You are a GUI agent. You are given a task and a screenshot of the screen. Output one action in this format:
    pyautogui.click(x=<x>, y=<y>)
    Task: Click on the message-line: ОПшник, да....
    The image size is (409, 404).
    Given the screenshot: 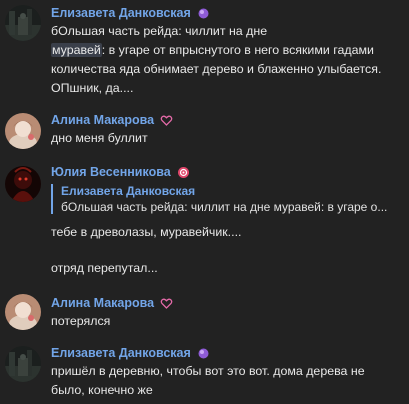 What is the action you would take?
    pyautogui.click(x=92, y=88)
    